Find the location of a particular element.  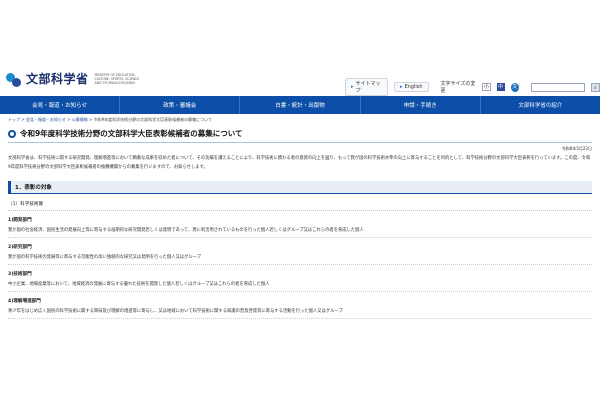

font-size-medium: 中 is located at coordinates (500, 87).